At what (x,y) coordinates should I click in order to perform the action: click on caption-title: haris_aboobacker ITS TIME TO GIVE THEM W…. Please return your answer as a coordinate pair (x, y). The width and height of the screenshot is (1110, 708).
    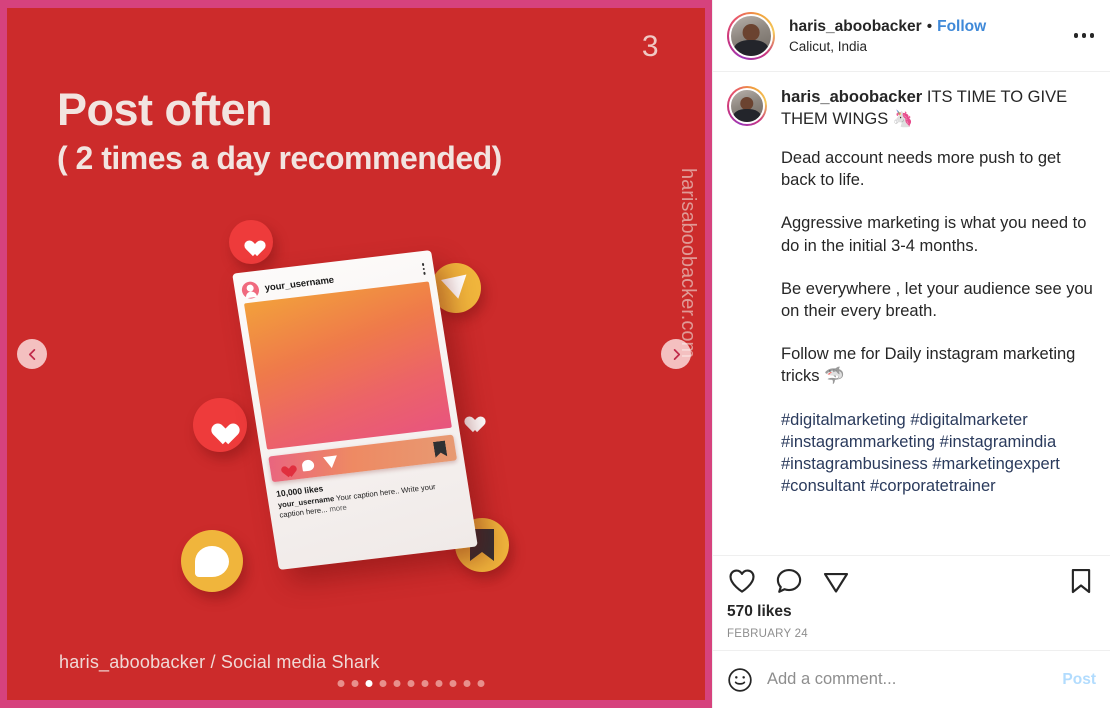
    Looking at the image, I should click on (938, 108).